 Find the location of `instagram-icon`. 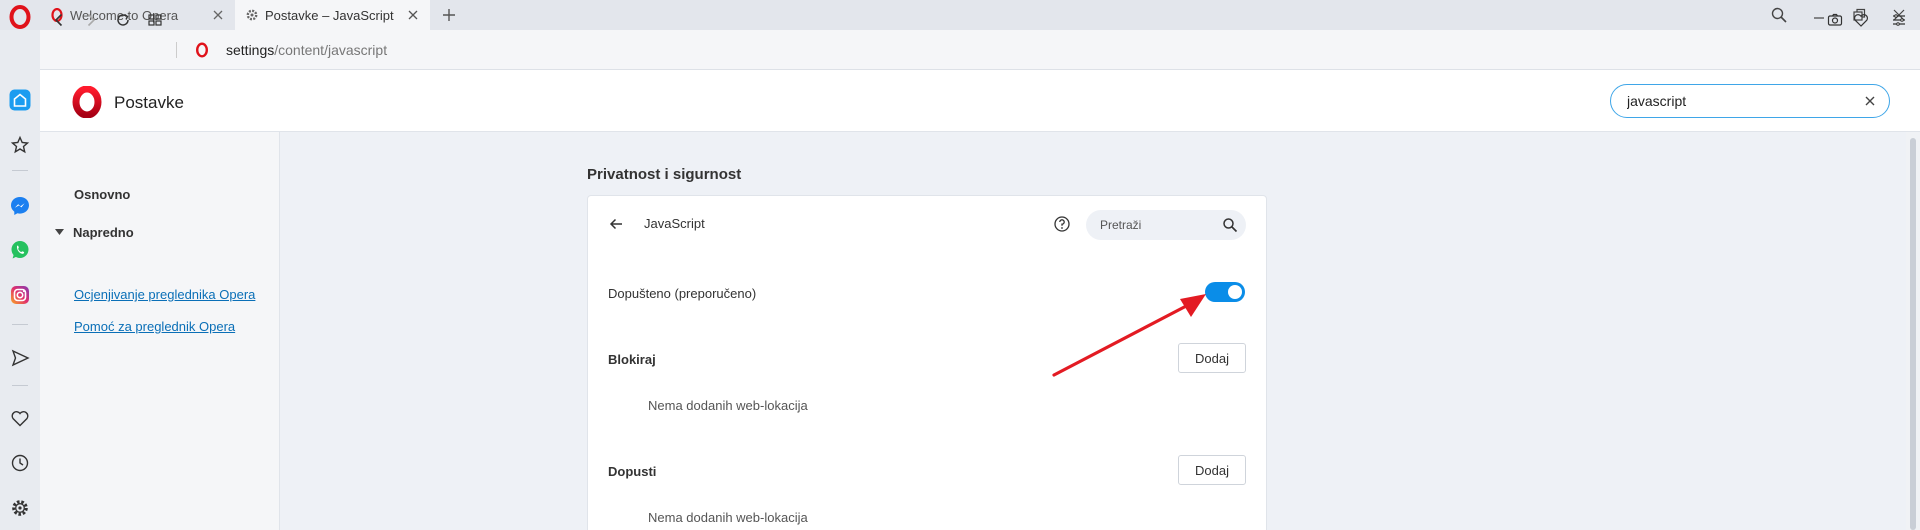

instagram-icon is located at coordinates (20, 295).